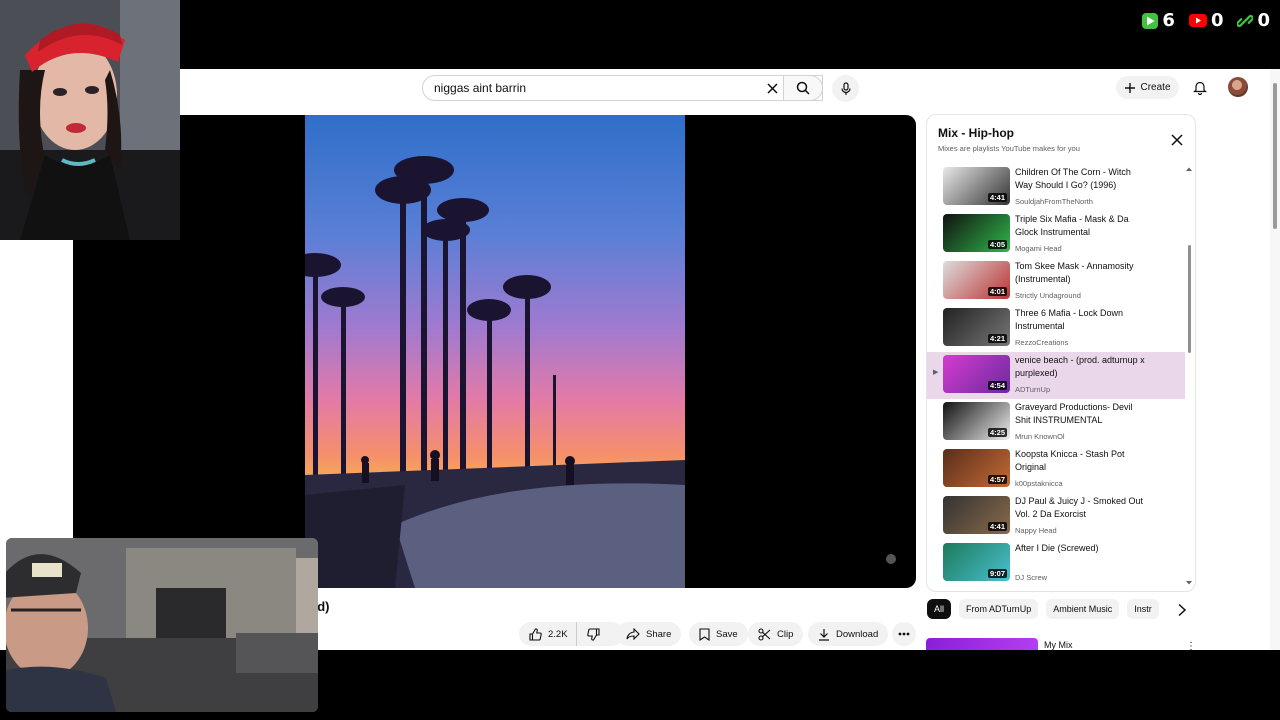 Image resolution: width=1280 pixels, height=720 pixels. What do you see at coordinates (1155, 87) in the screenshot?
I see `create-label: Create` at bounding box center [1155, 87].